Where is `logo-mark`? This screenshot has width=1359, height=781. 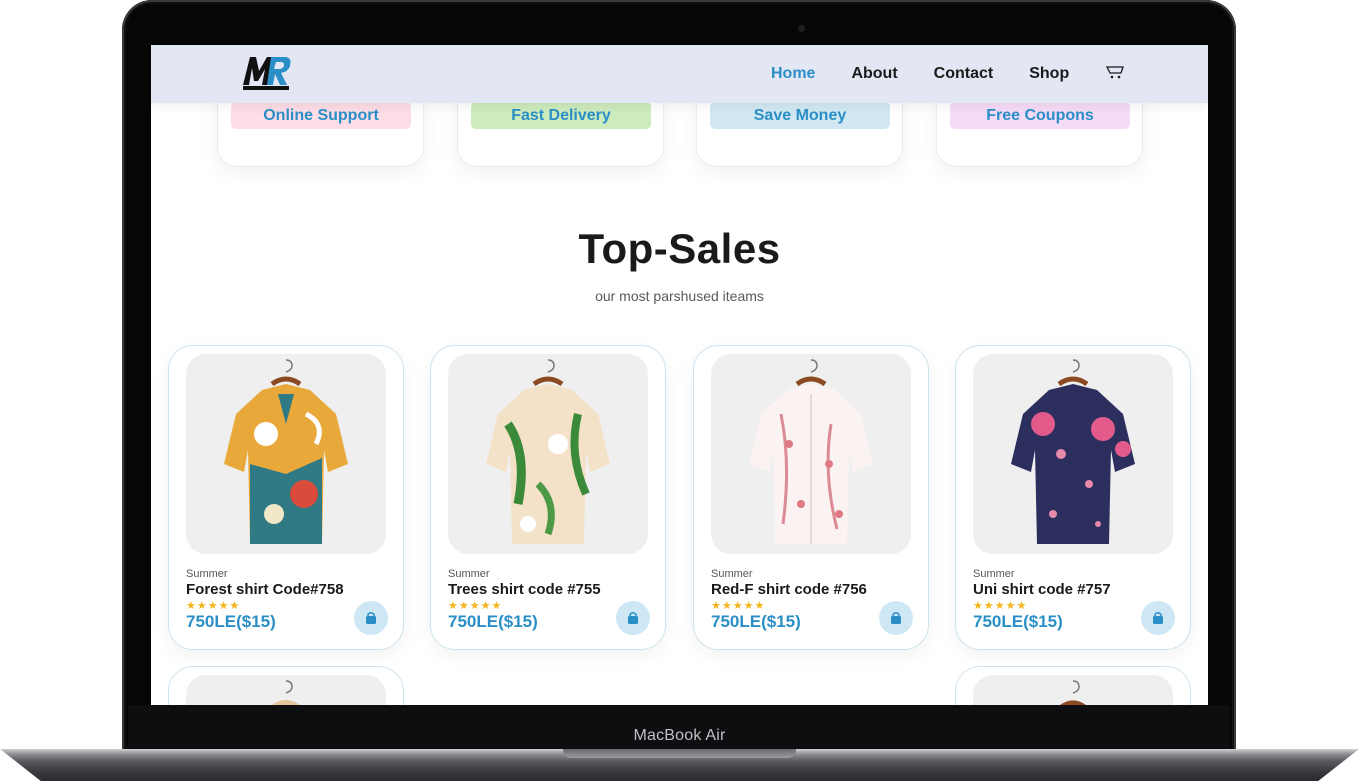
logo-mark is located at coordinates (267, 73).